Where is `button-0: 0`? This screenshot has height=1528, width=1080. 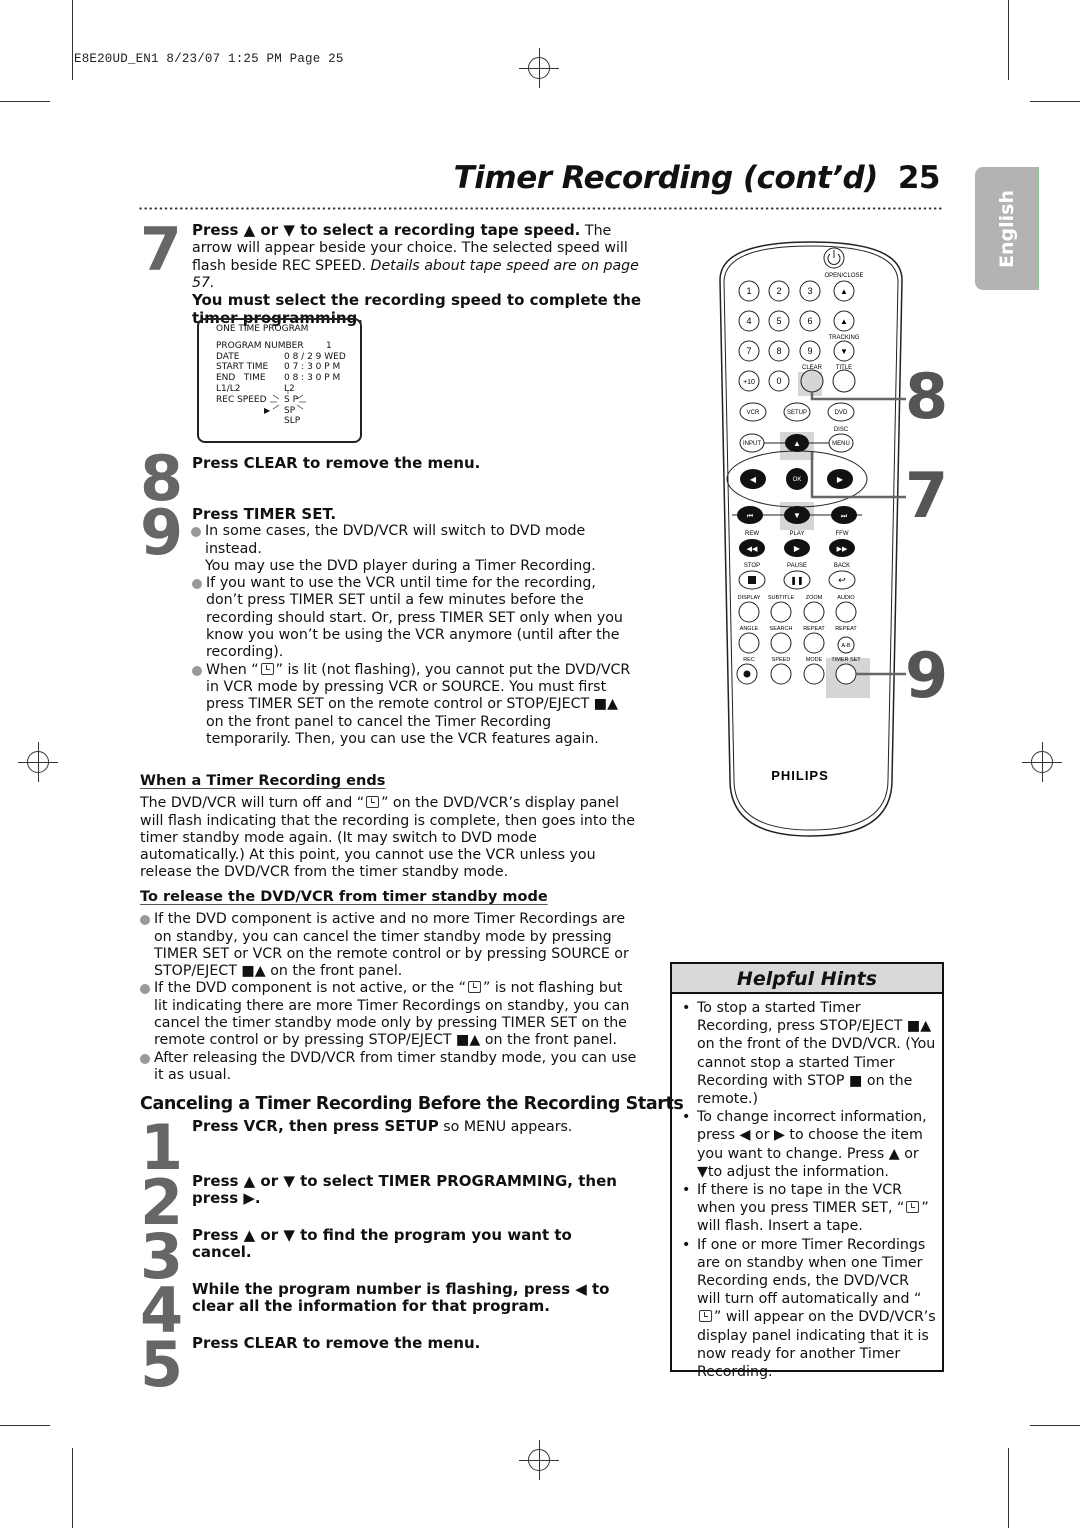 button-0: 0 is located at coordinates (779, 381).